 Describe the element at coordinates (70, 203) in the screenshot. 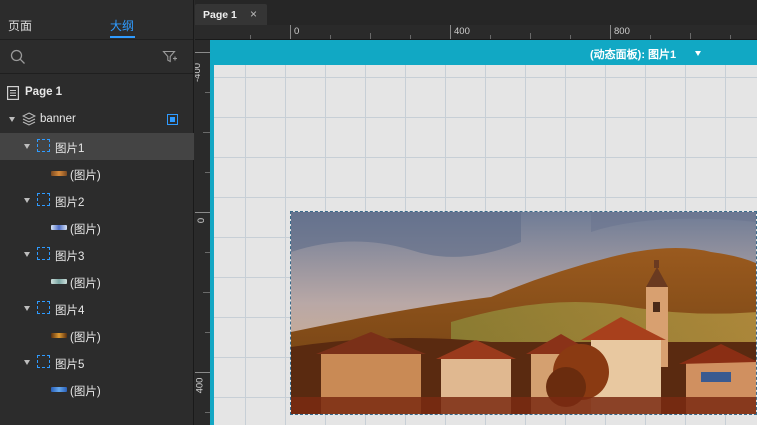

I see `tree-item-label: 图片2` at that location.